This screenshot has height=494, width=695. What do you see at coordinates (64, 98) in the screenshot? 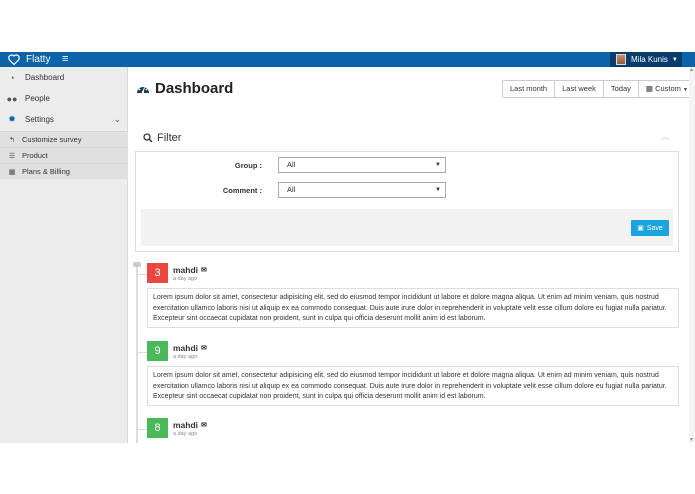
I see `sidebar-item-people: ●● People` at bounding box center [64, 98].